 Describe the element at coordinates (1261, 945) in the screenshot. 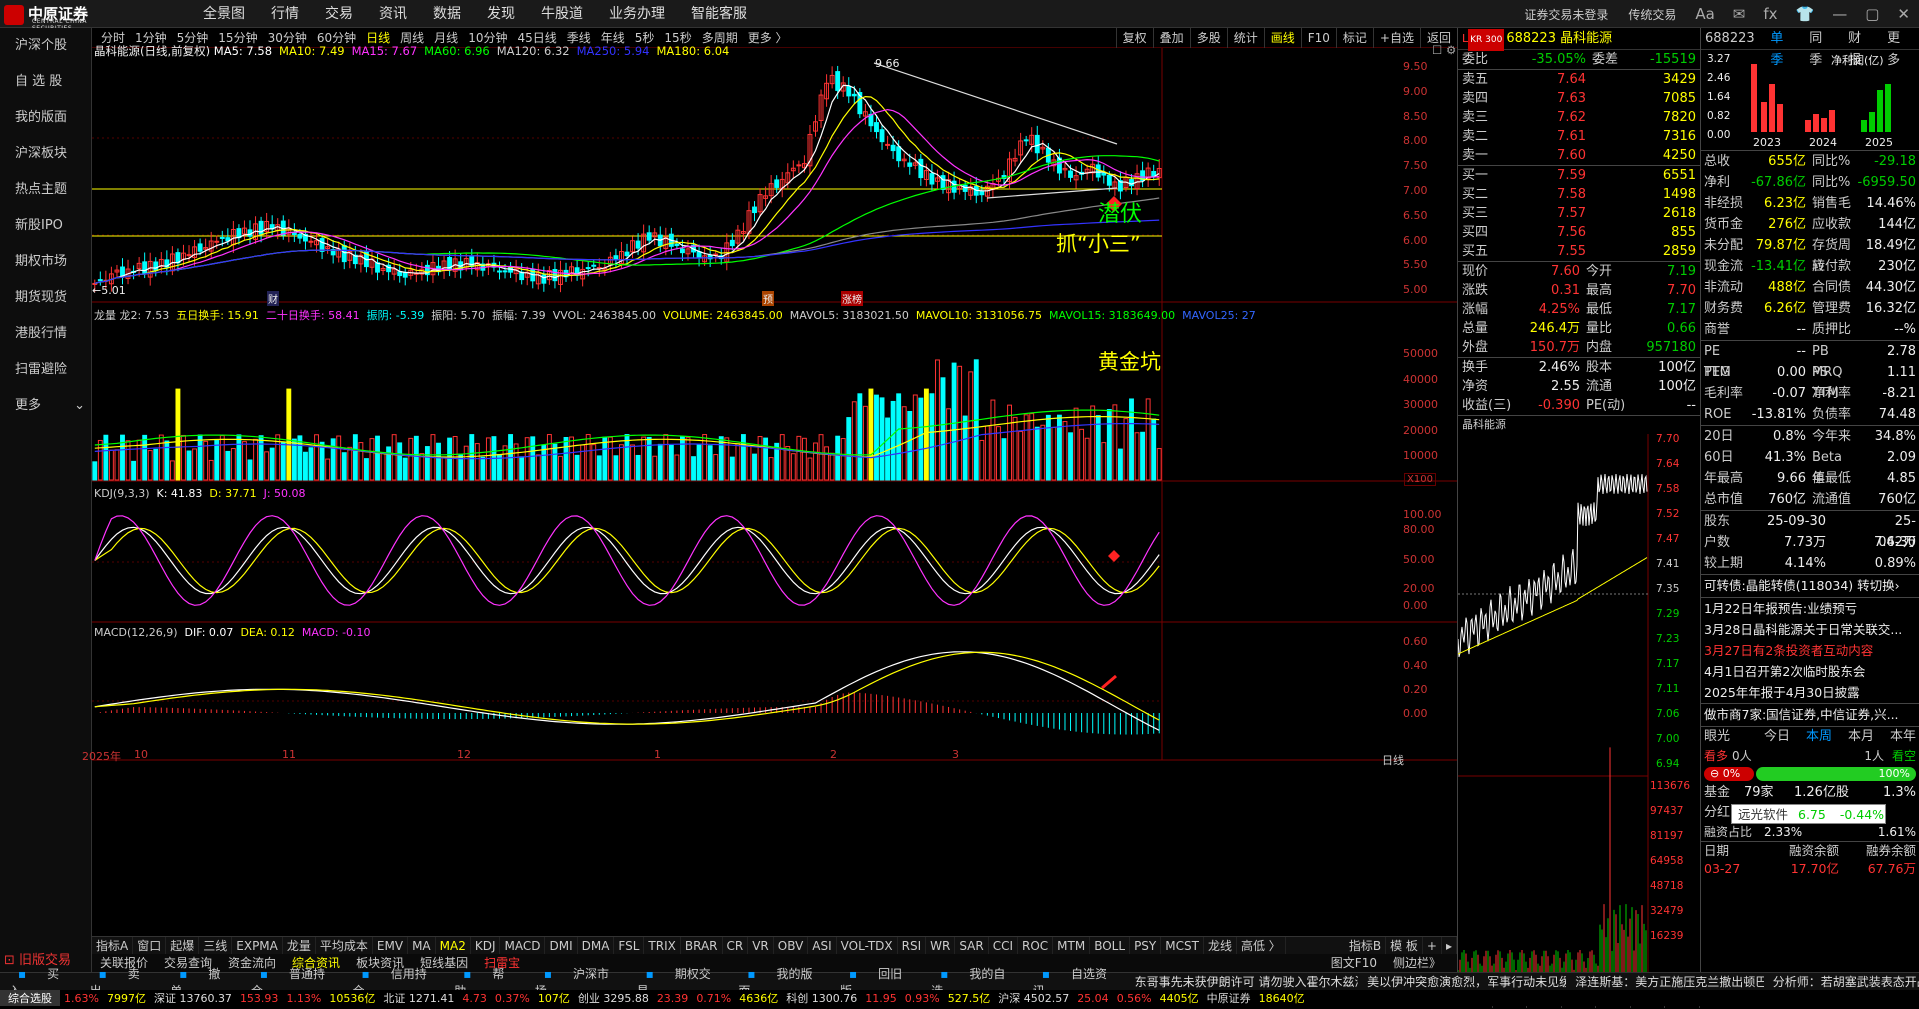

I see `indicator-tab-32: 高低 〉` at that location.